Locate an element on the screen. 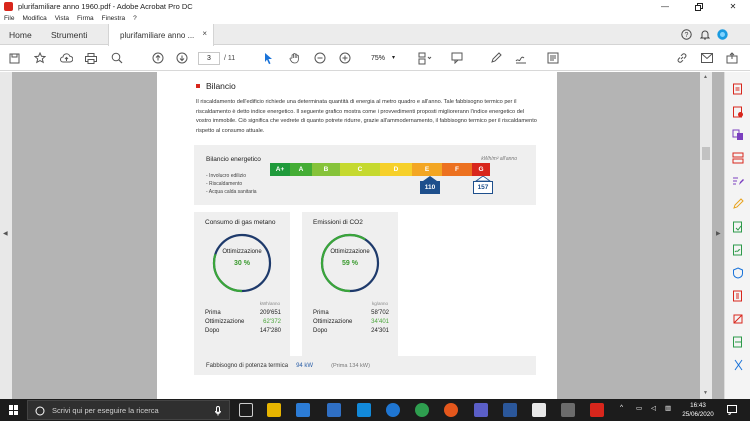 This screenshot has width=750, height=421. zoom-level-select: 75% ▾ is located at coordinates (380, 58).